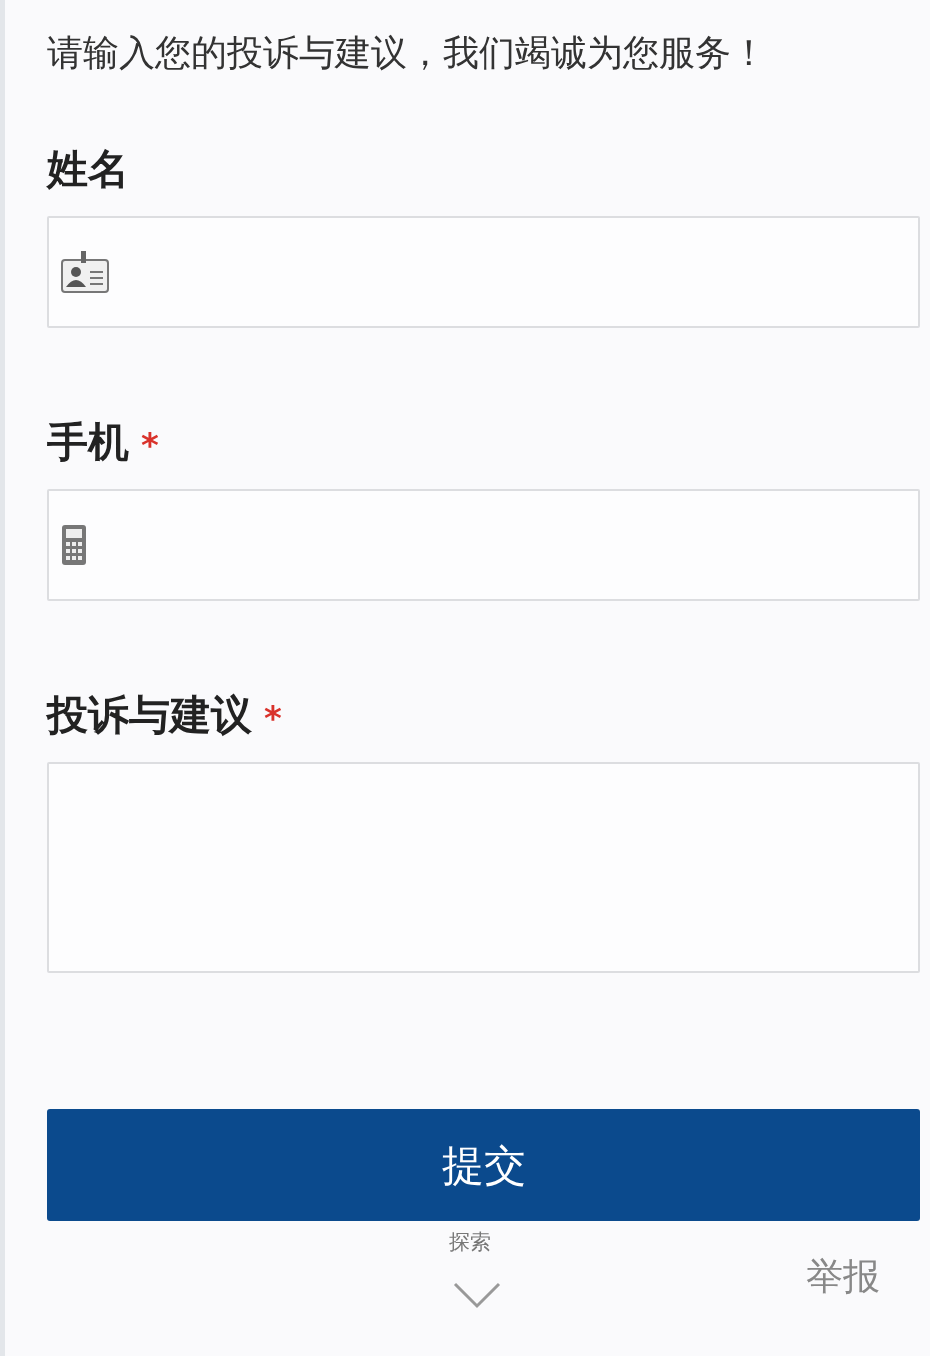 Image resolution: width=930 pixels, height=1356 pixels. Describe the element at coordinates (85, 272) in the screenshot. I see `id-card-icon` at that location.